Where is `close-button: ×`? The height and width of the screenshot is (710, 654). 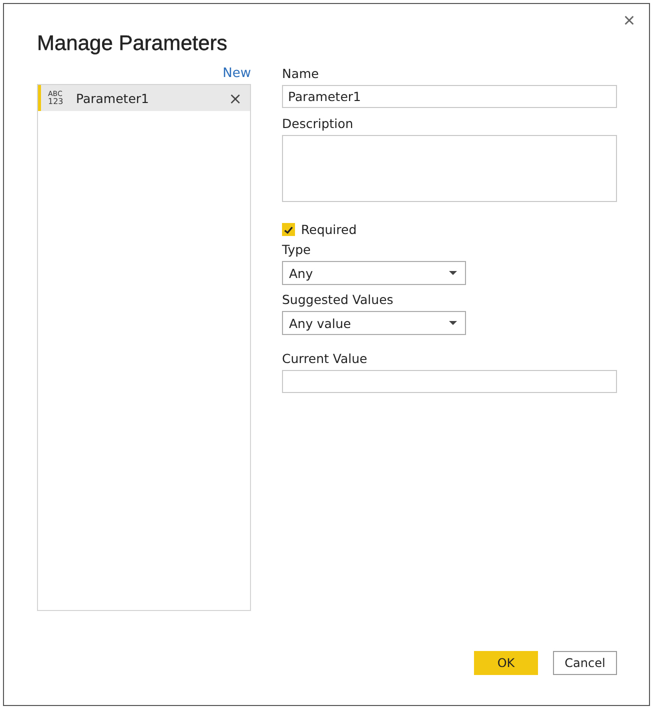
close-button: × is located at coordinates (629, 21).